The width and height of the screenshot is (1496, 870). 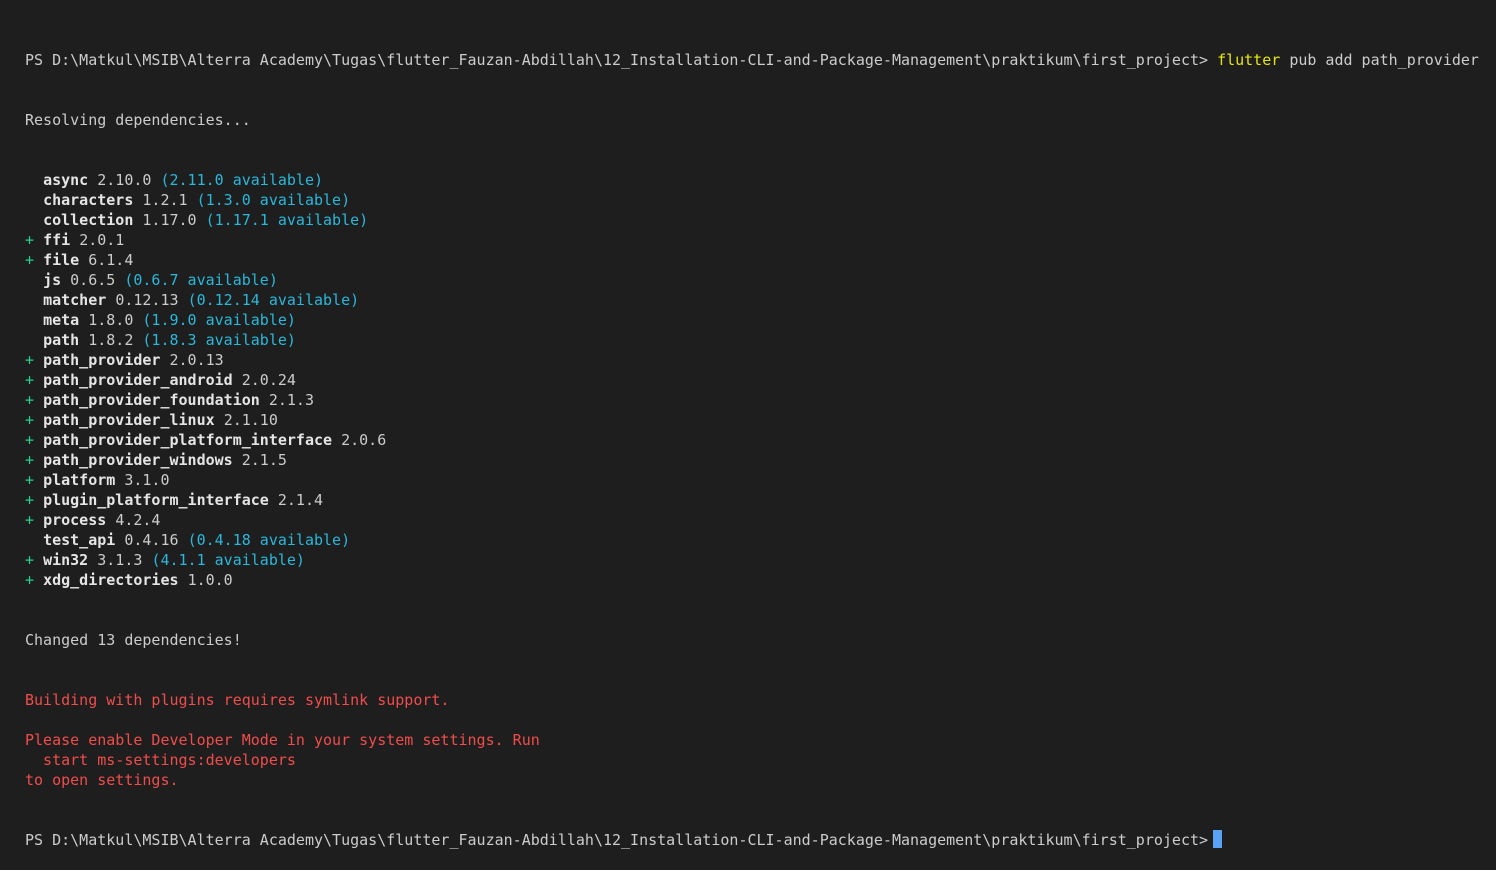 What do you see at coordinates (219, 320) in the screenshot?
I see `available-version: (1.9.0 available)` at bounding box center [219, 320].